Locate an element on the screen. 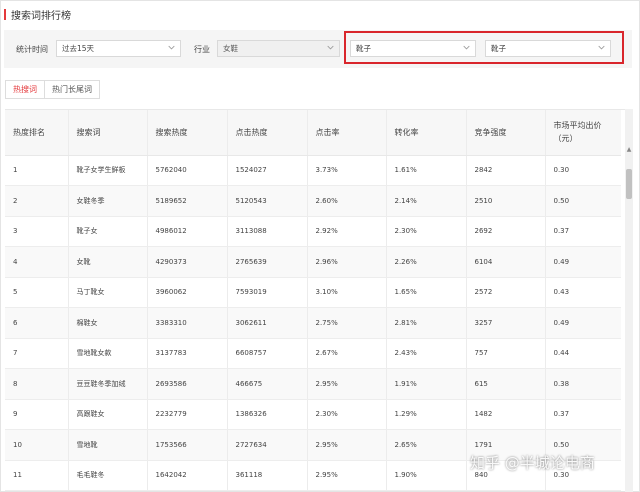 This screenshot has width=640, height=492. table-cell: 2.92% is located at coordinates (347, 231).